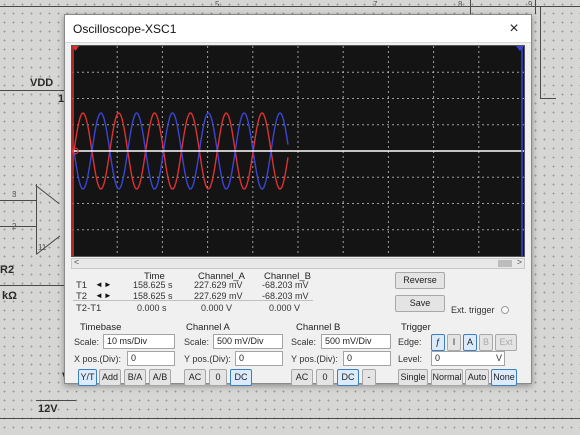 Image resolution: width=580 pixels, height=435 pixels. I want to click on channel-a-title: Channel A, so click(208, 327).